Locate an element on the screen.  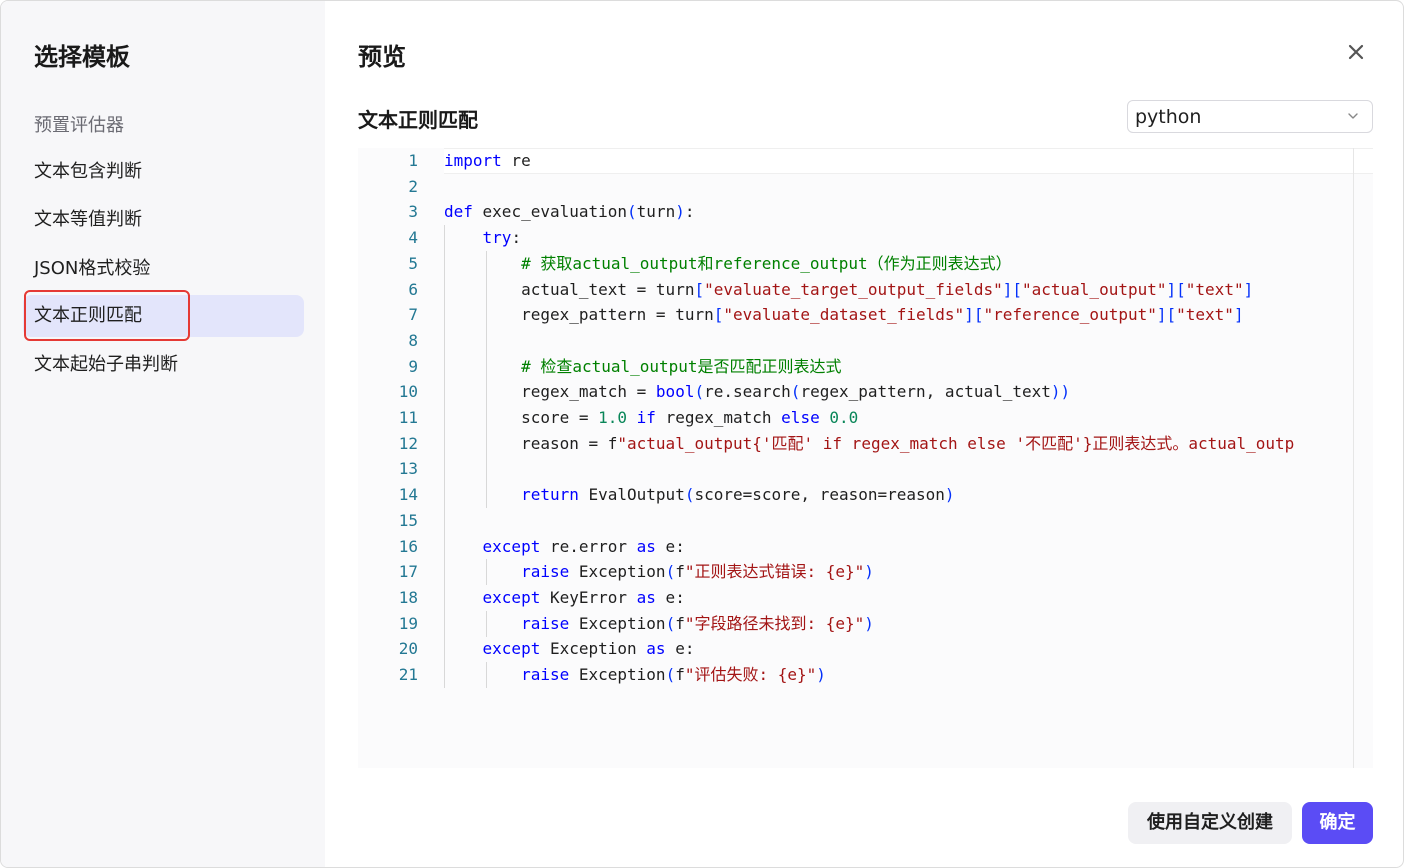
code-line: except KeyError as e: is located at coordinates (583, 597).